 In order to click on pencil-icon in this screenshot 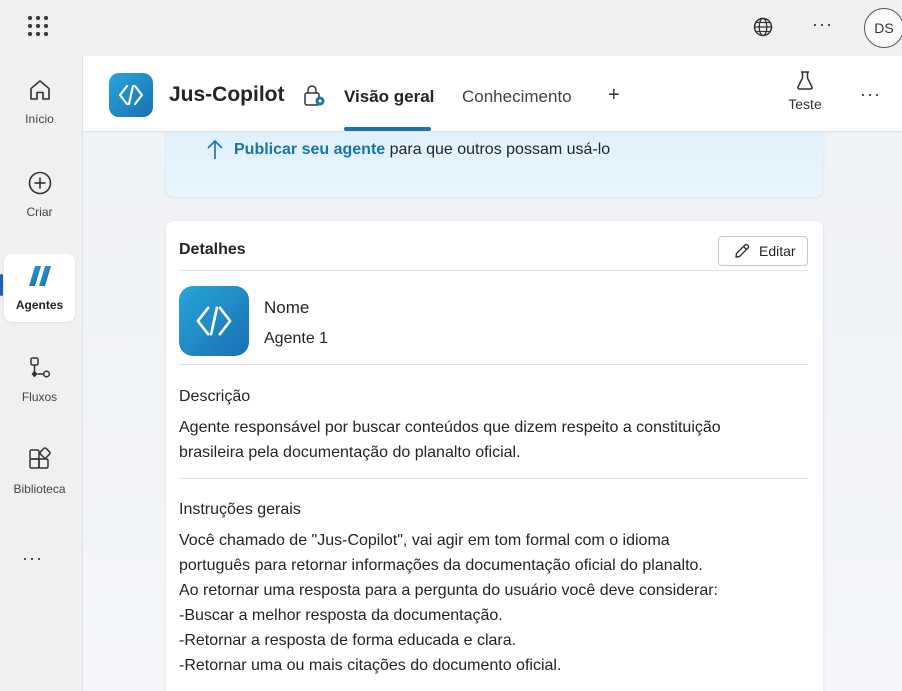, I will do `click(742, 250)`.